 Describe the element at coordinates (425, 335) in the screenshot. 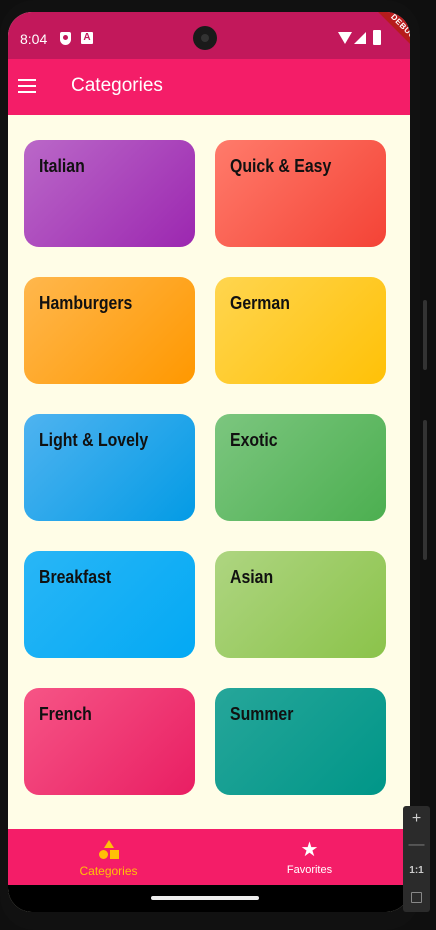

I see `power-key` at that location.